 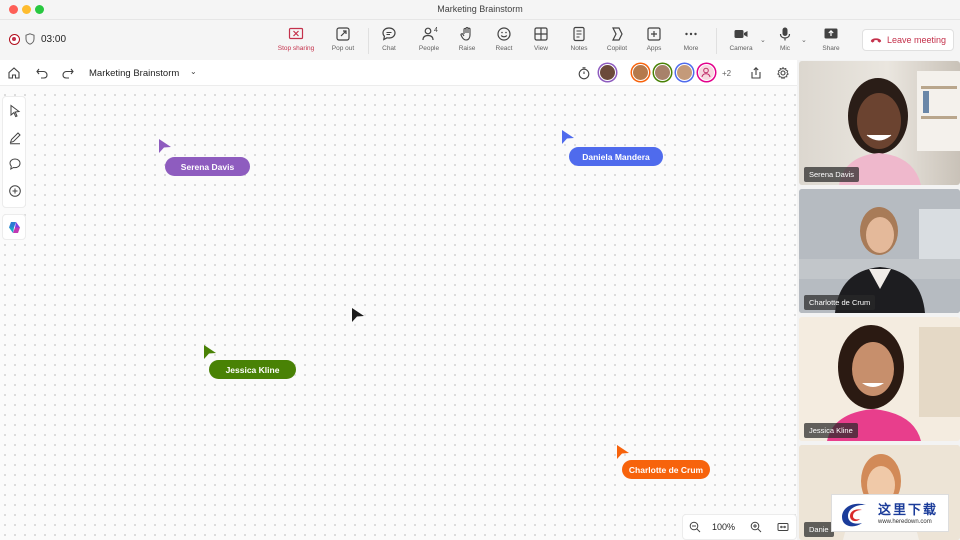 I want to click on participant-name: Danie, so click(x=819, y=529).